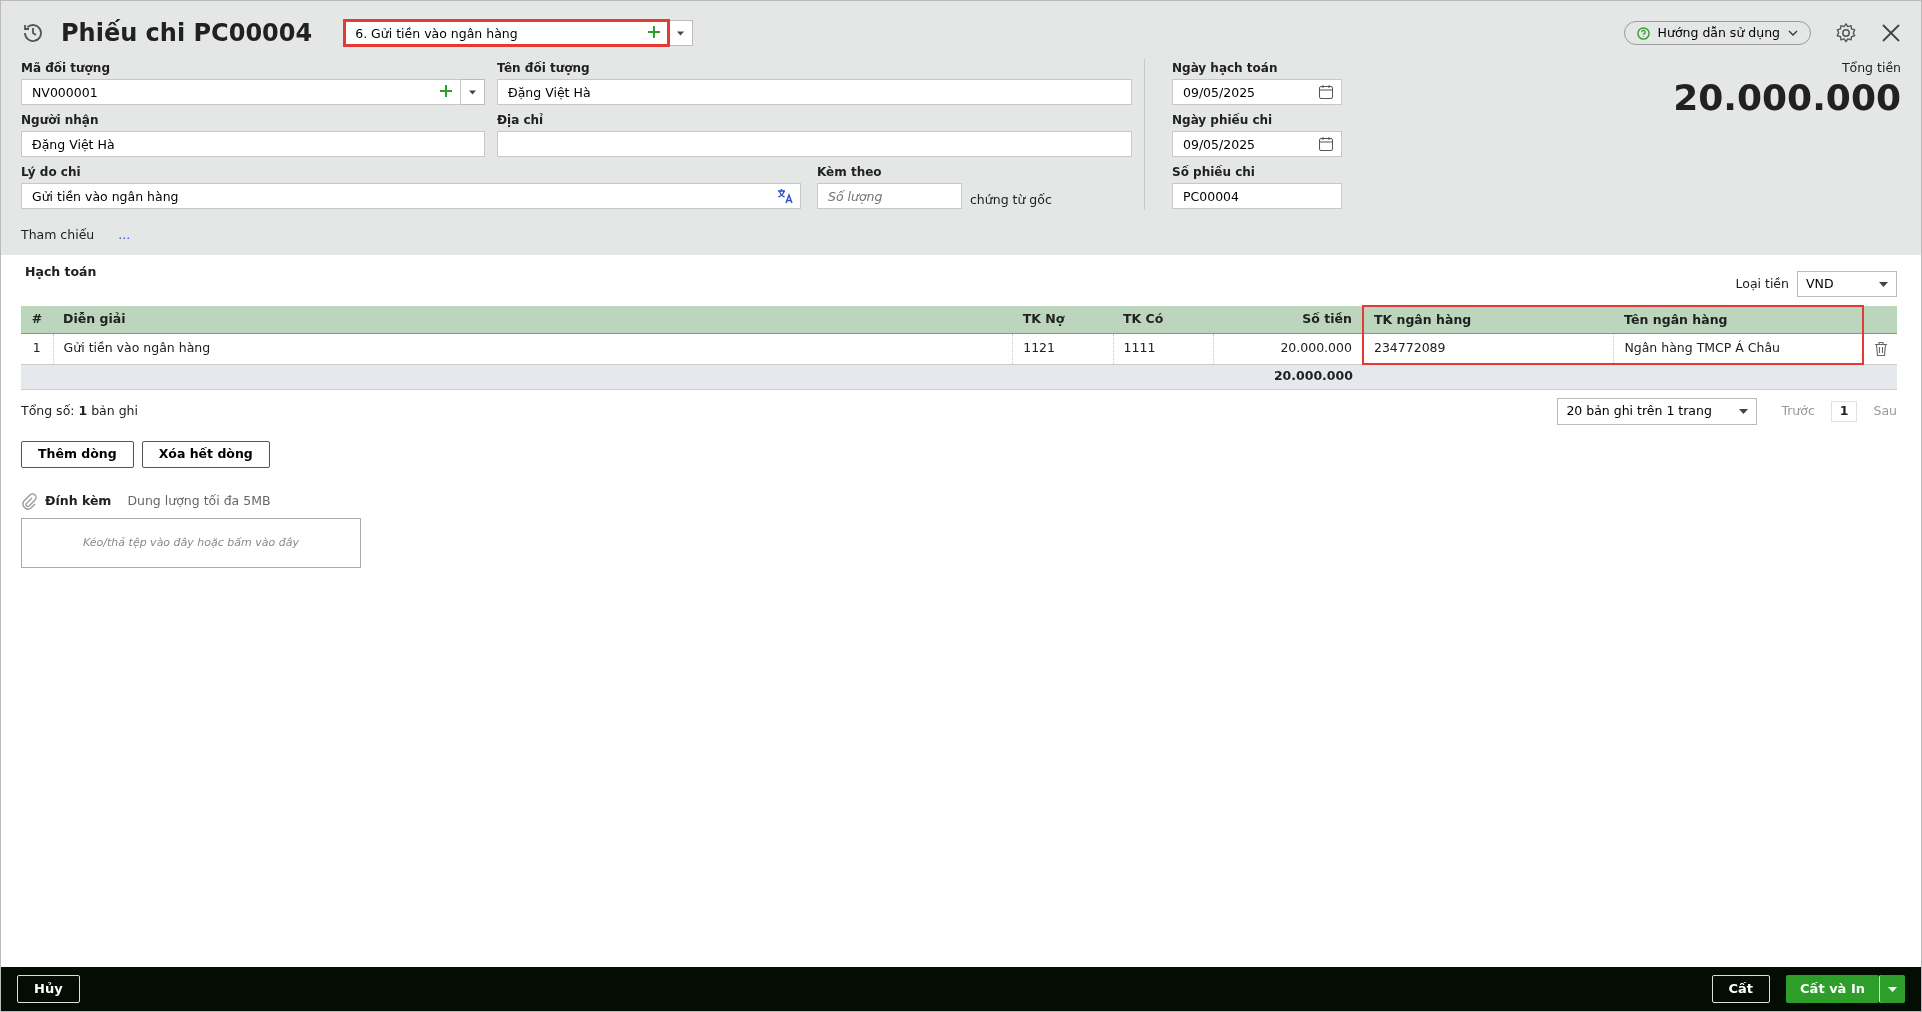  Describe the element at coordinates (1257, 196) in the screenshot. I see `voucher-number-field: PC00004` at that location.